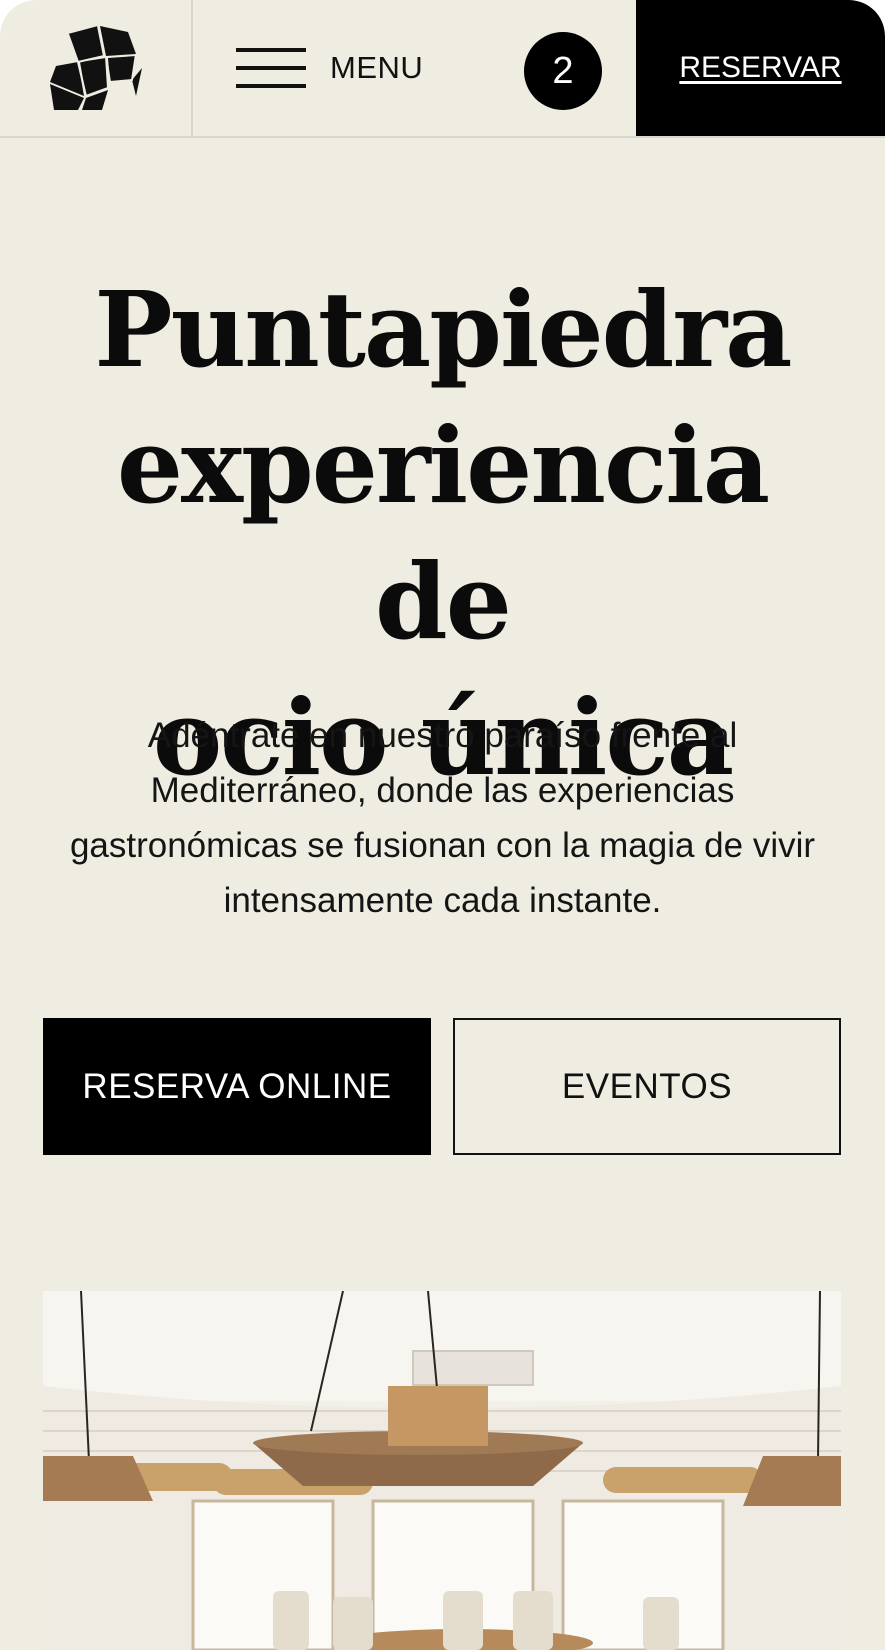 The height and width of the screenshot is (1650, 885). What do you see at coordinates (271, 68) in the screenshot?
I see `hamburger-icon` at bounding box center [271, 68].